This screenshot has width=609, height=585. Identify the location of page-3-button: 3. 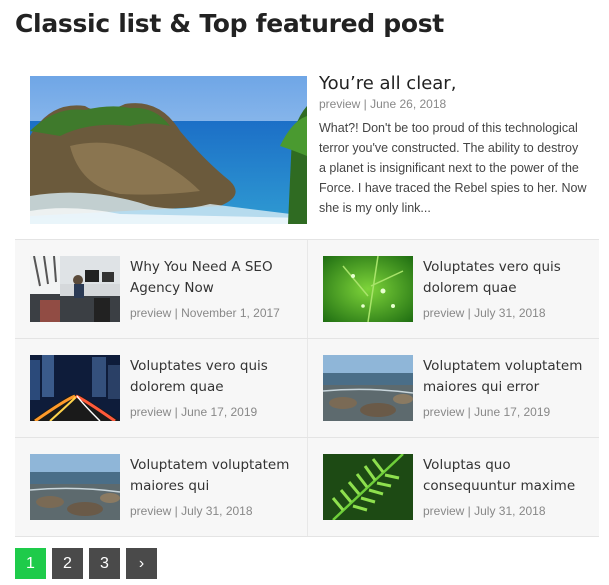
(104, 563).